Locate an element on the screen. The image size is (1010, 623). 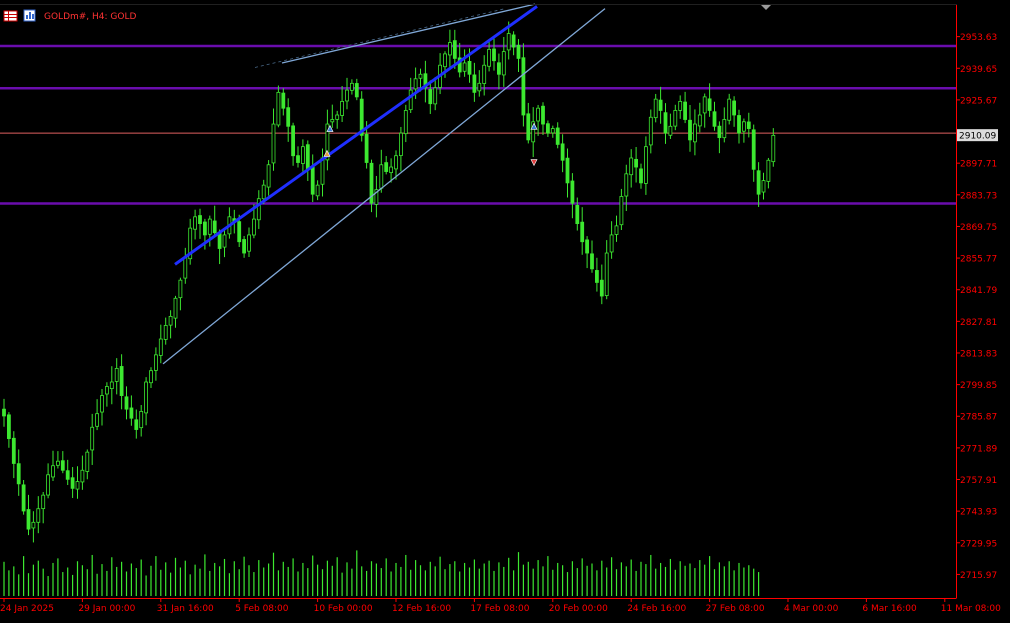
current-price-badge: 2910.09 is located at coordinates (977, 135).